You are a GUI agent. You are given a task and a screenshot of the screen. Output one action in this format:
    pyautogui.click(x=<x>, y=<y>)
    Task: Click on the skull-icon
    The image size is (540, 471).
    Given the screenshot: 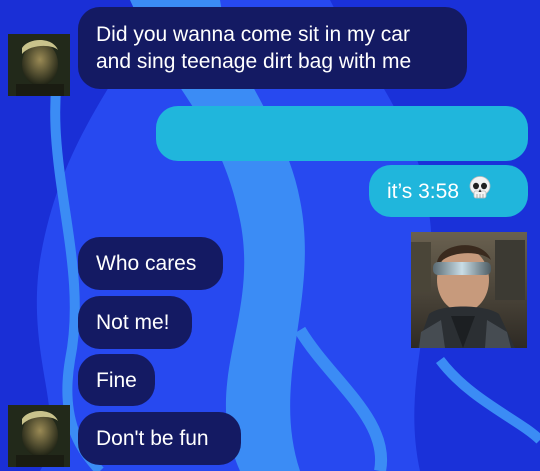 What is the action you would take?
    pyautogui.click(x=480, y=191)
    